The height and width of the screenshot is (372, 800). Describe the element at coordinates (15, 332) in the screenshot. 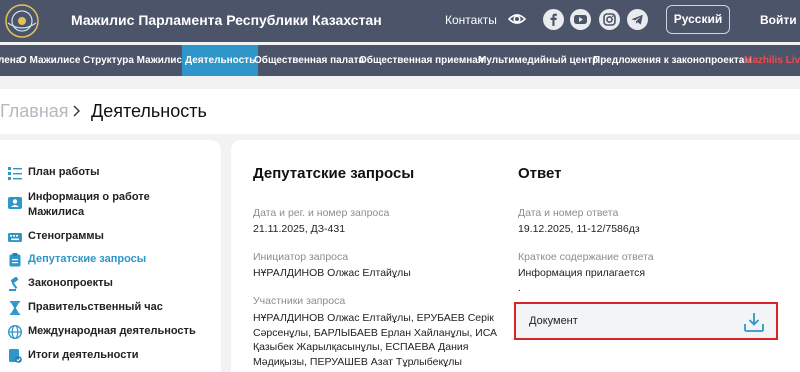

I see `globe-icon` at that location.